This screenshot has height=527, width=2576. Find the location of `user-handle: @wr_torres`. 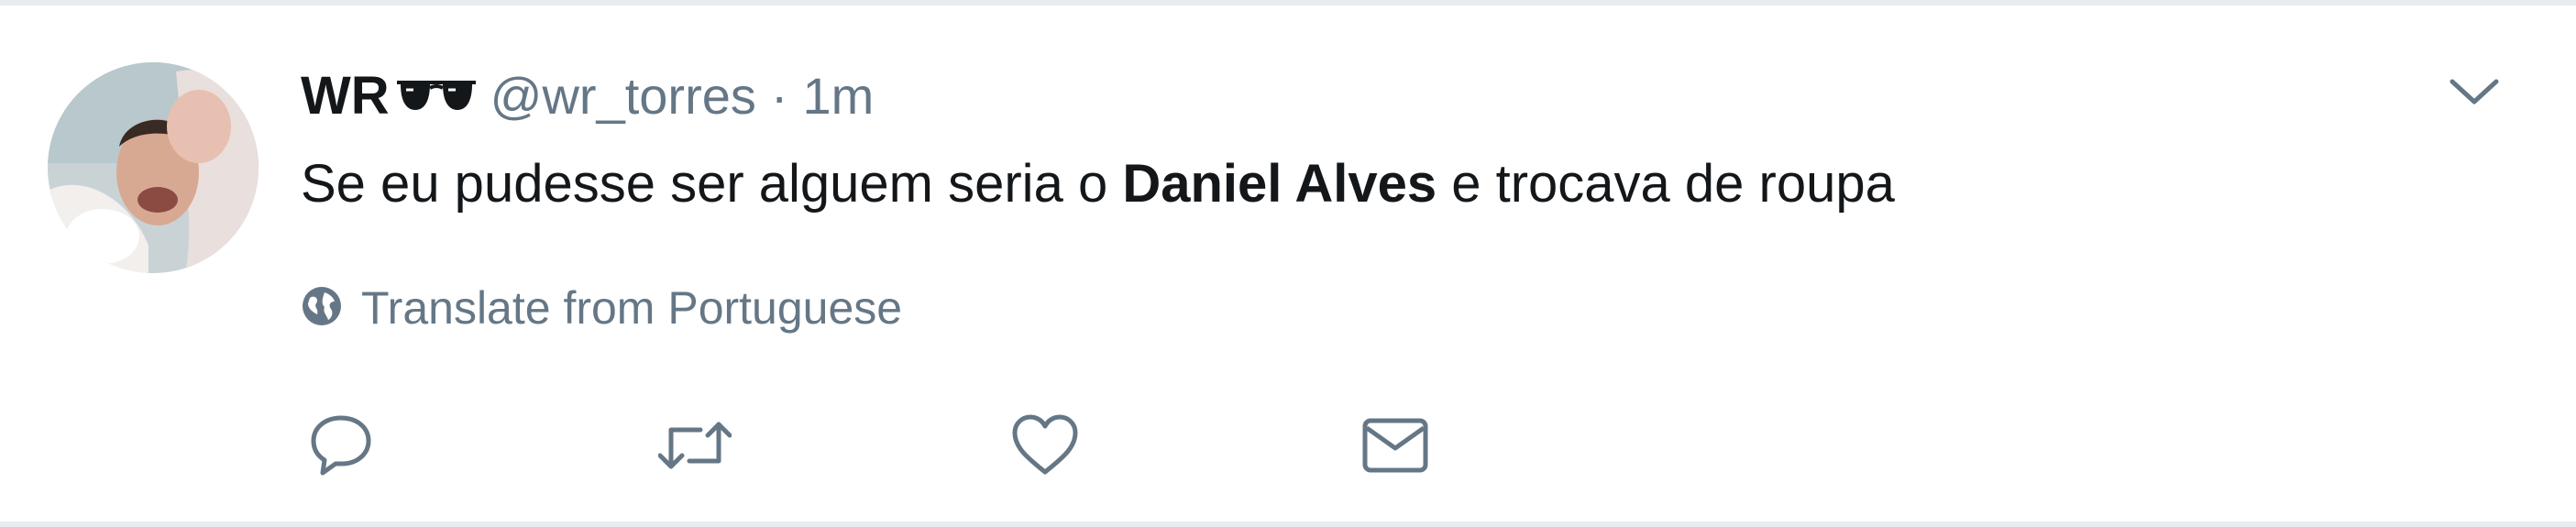

user-handle: @wr_torres is located at coordinates (623, 96).